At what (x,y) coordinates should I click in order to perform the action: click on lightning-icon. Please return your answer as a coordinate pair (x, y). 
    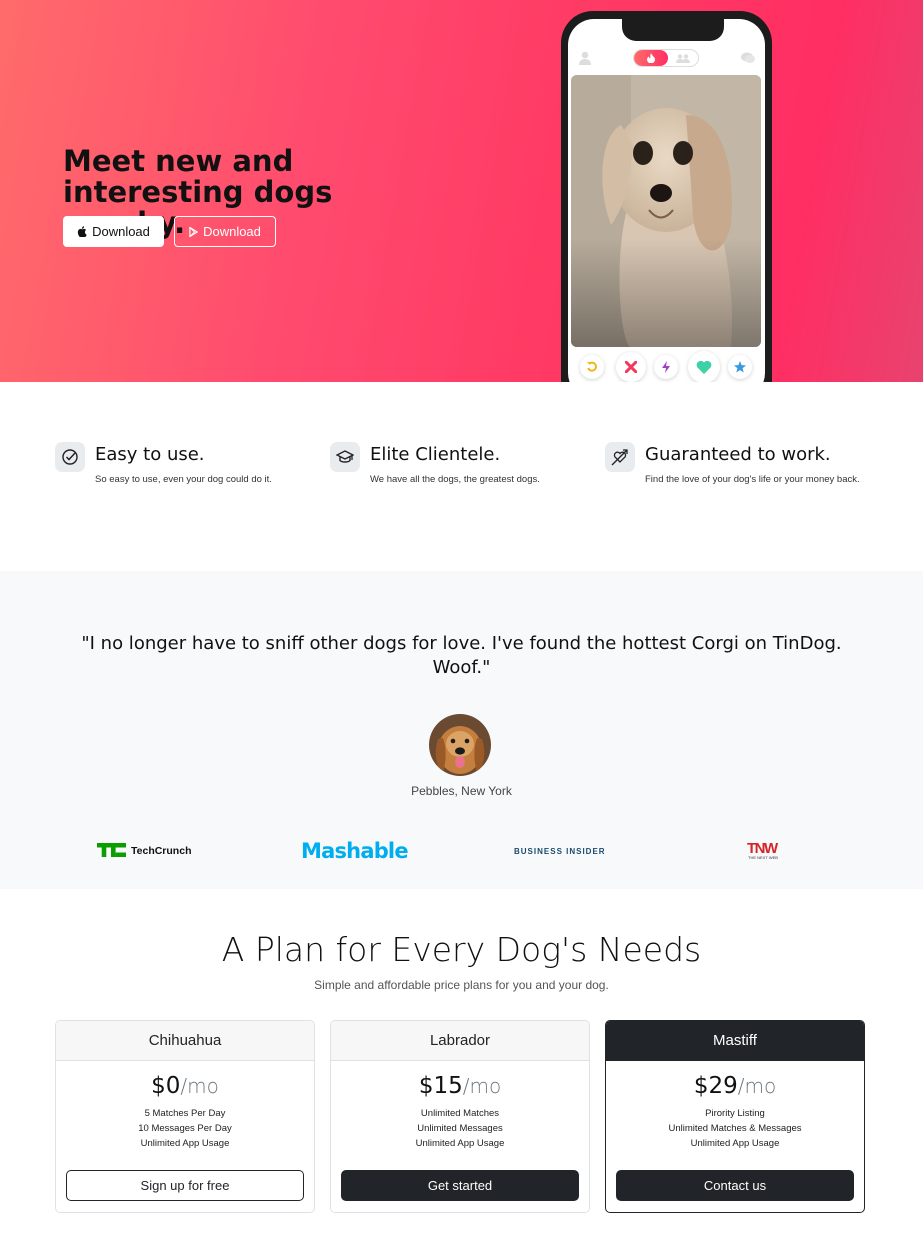
    Looking at the image, I should click on (666, 367).